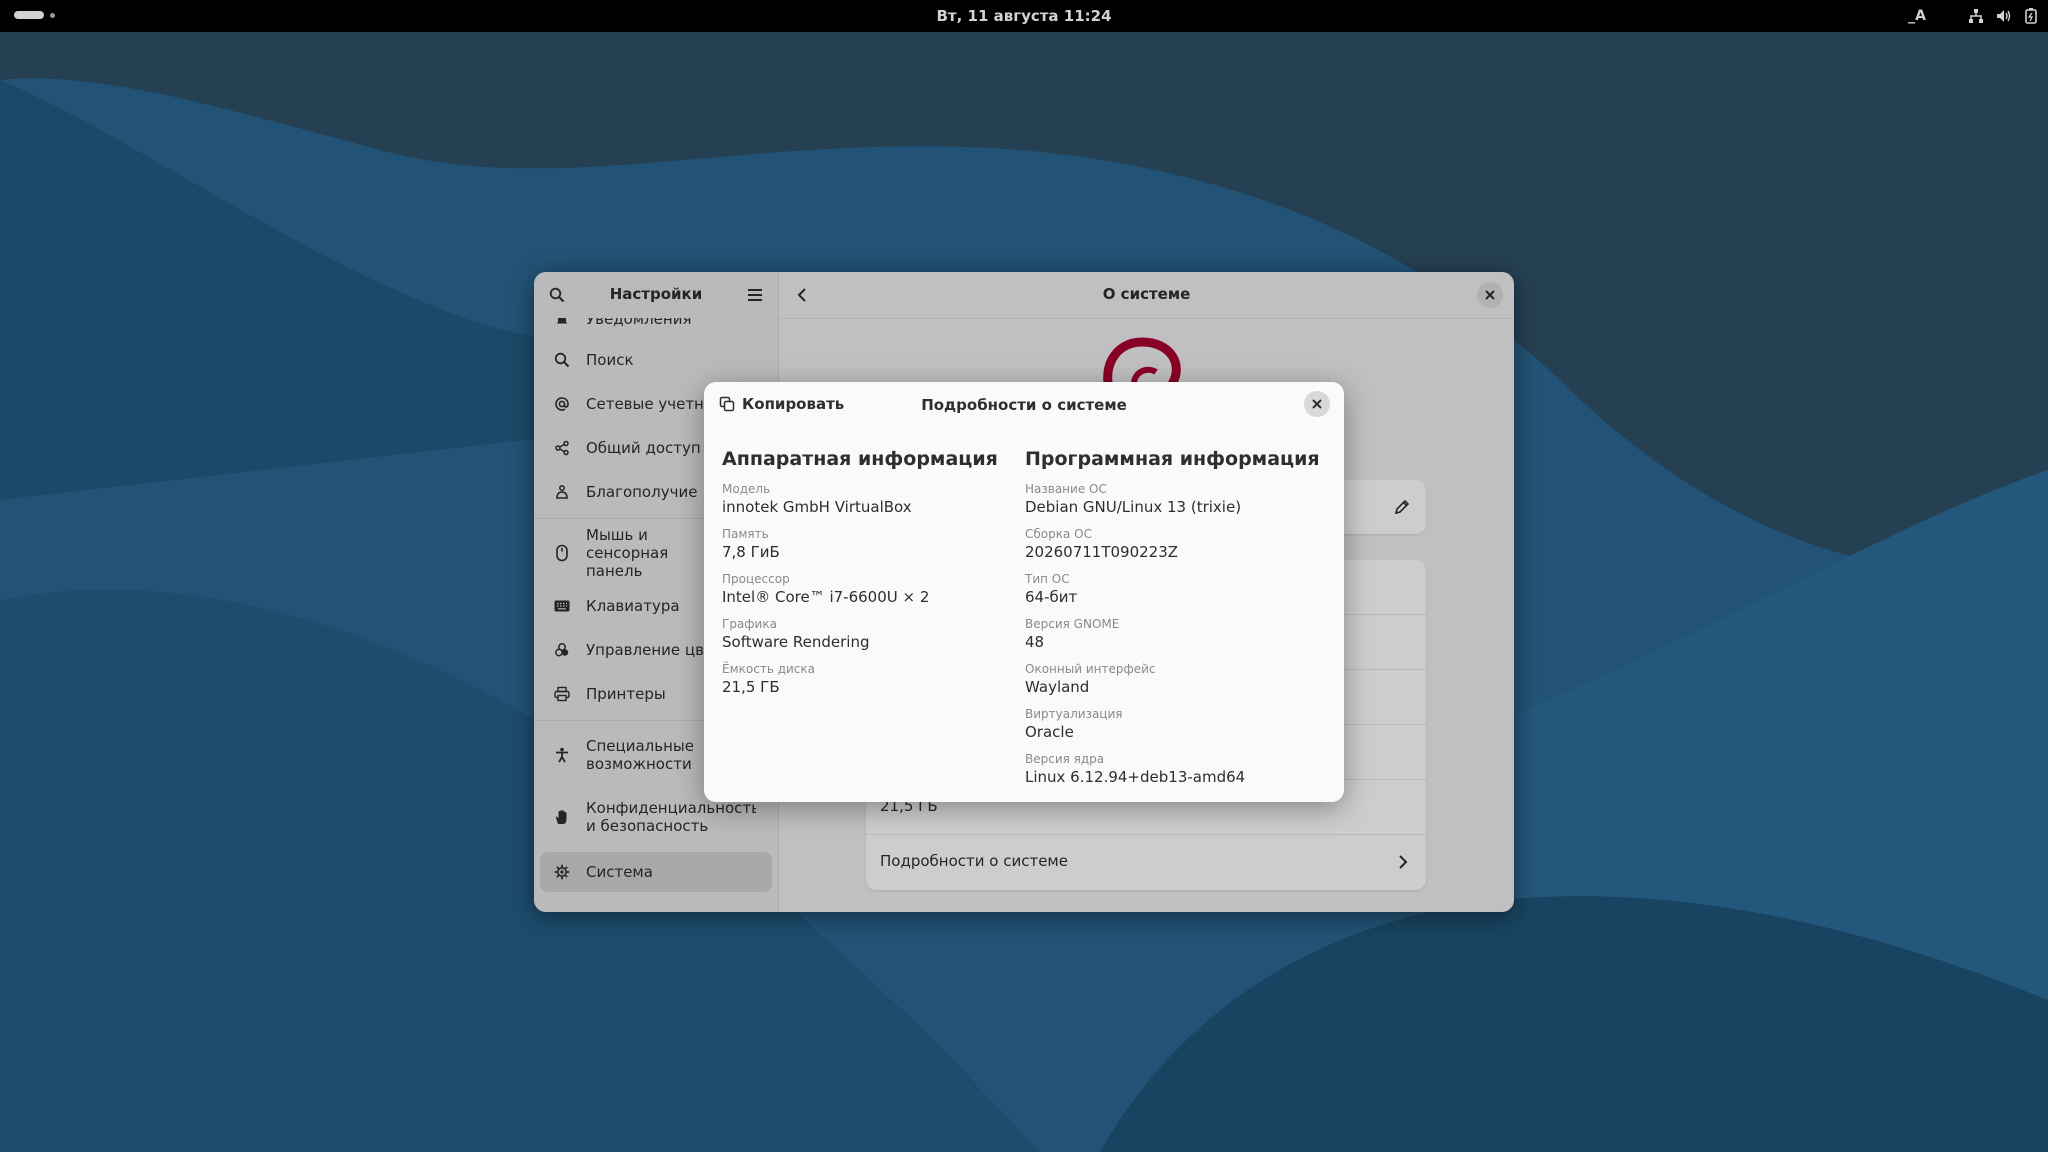  What do you see at coordinates (562, 492) in the screenshot?
I see `wellbeing-icon` at bounding box center [562, 492].